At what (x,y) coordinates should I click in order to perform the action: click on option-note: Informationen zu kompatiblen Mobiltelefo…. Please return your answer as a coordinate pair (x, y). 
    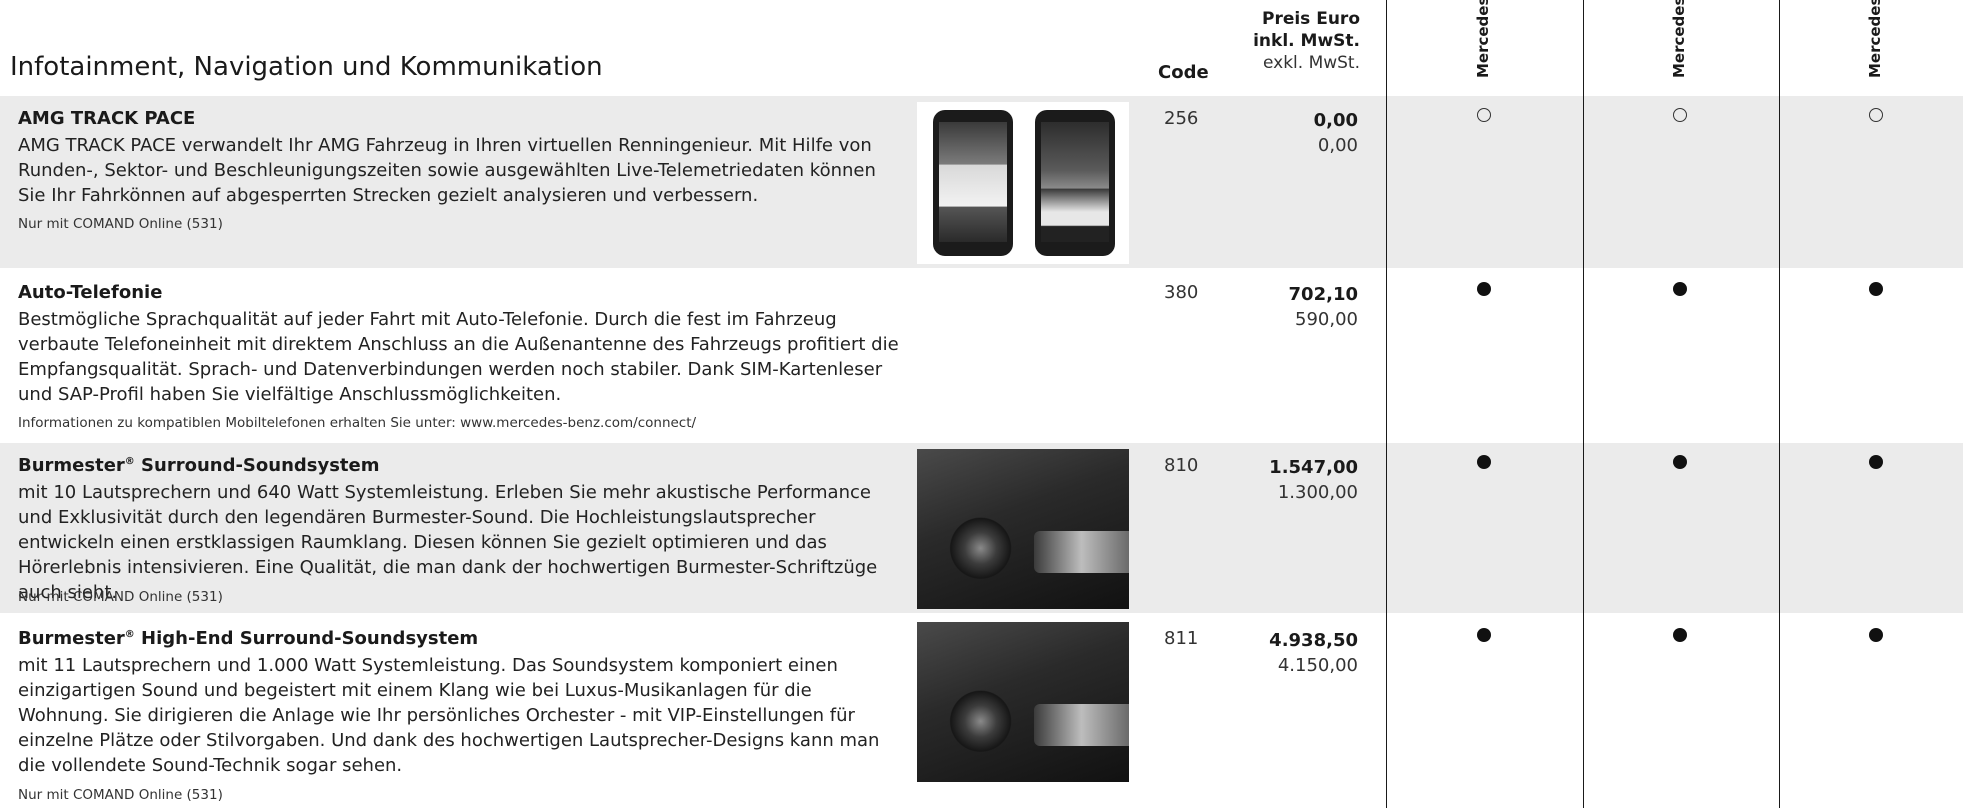
    Looking at the image, I should click on (357, 423).